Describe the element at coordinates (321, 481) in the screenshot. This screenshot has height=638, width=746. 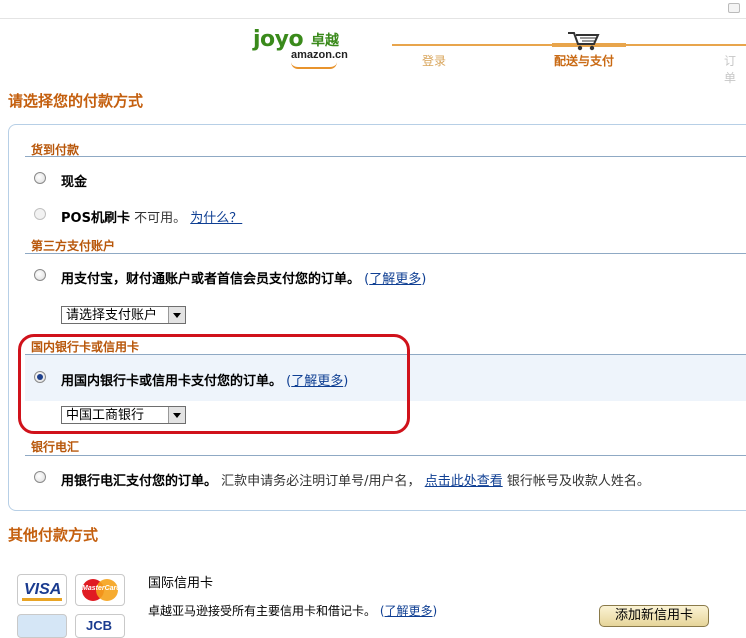
I see `wire-note-text: 汇款申请务必注明订单号/用户名，` at that location.